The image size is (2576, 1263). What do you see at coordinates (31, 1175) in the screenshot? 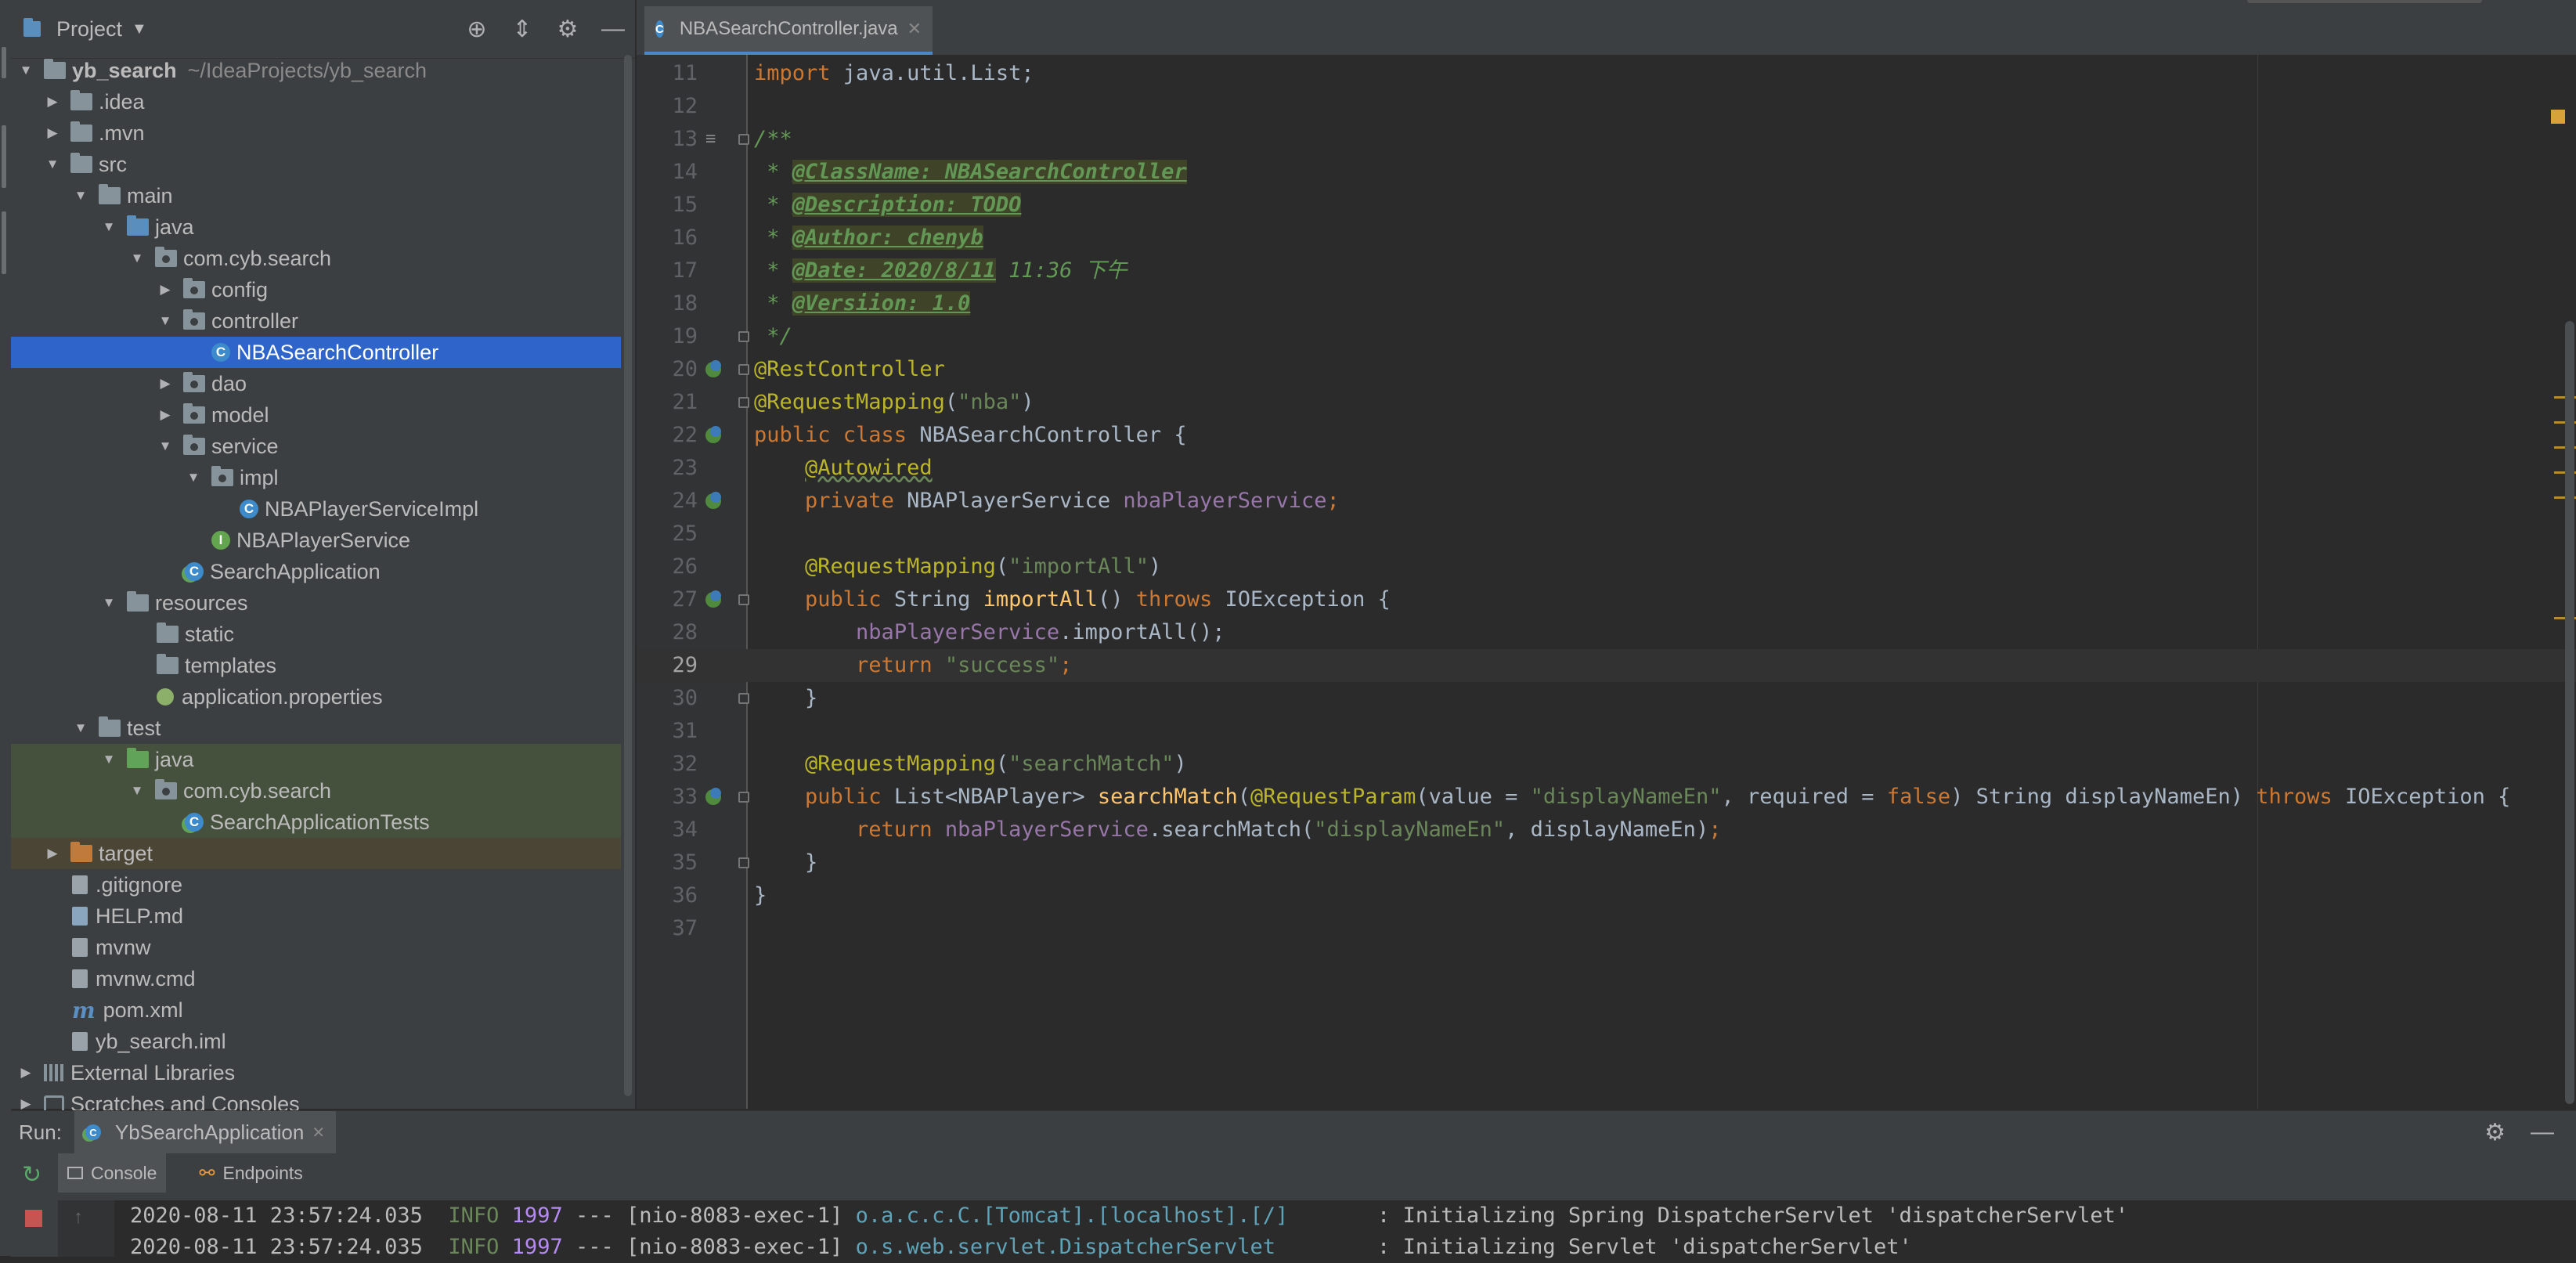
I see `rerun-icon: ↻` at bounding box center [31, 1175].